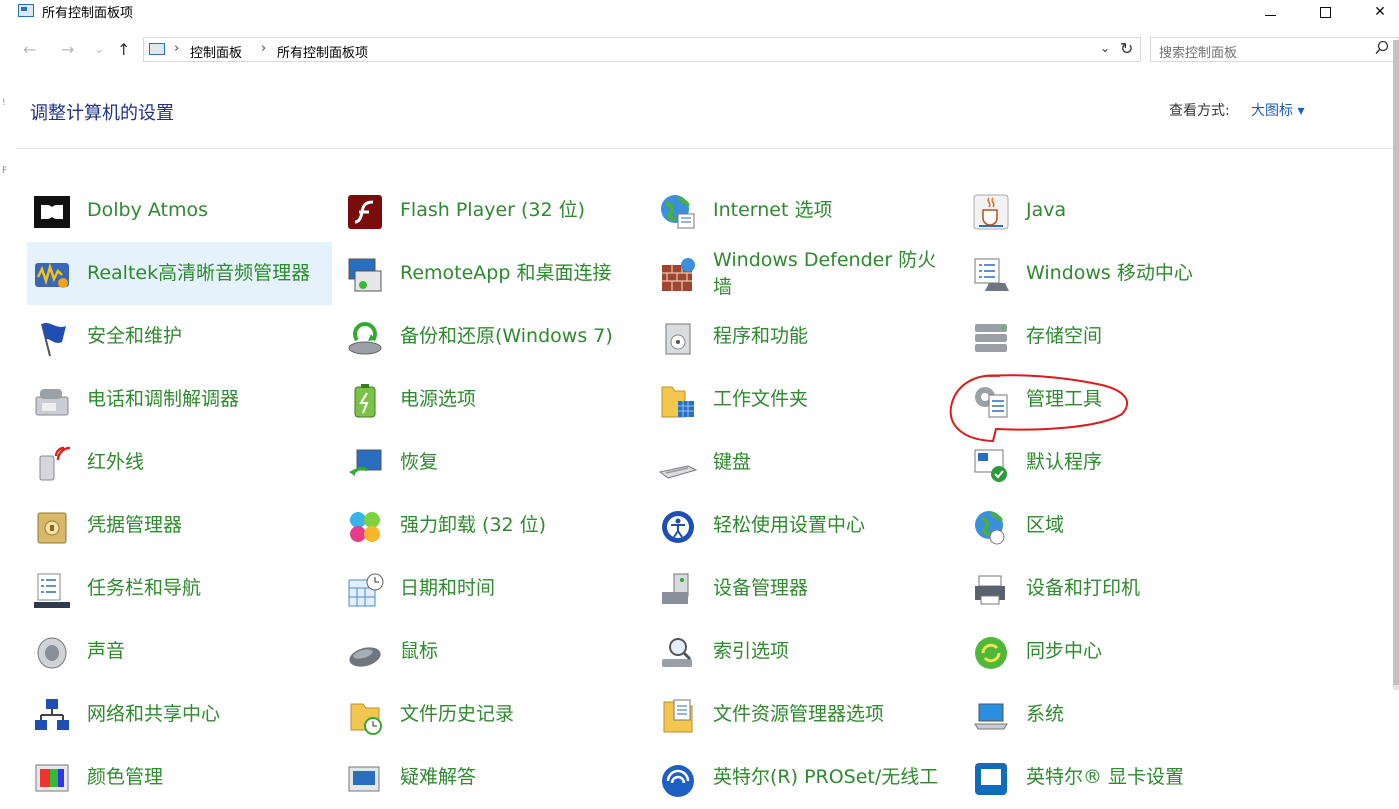  I want to click on search-icon, so click(1382, 48).